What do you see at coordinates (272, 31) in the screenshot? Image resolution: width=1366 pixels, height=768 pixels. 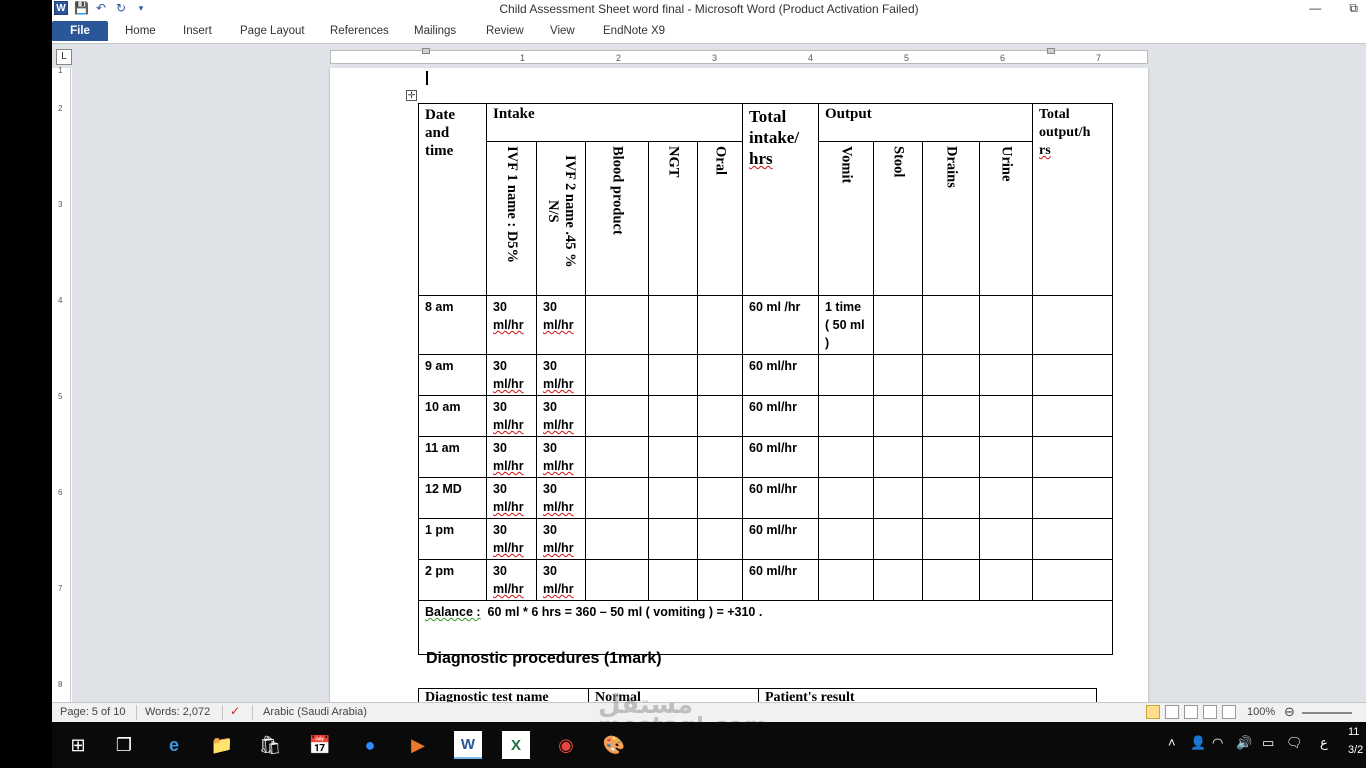 I see `tab-page-layout: Page Layout` at bounding box center [272, 31].